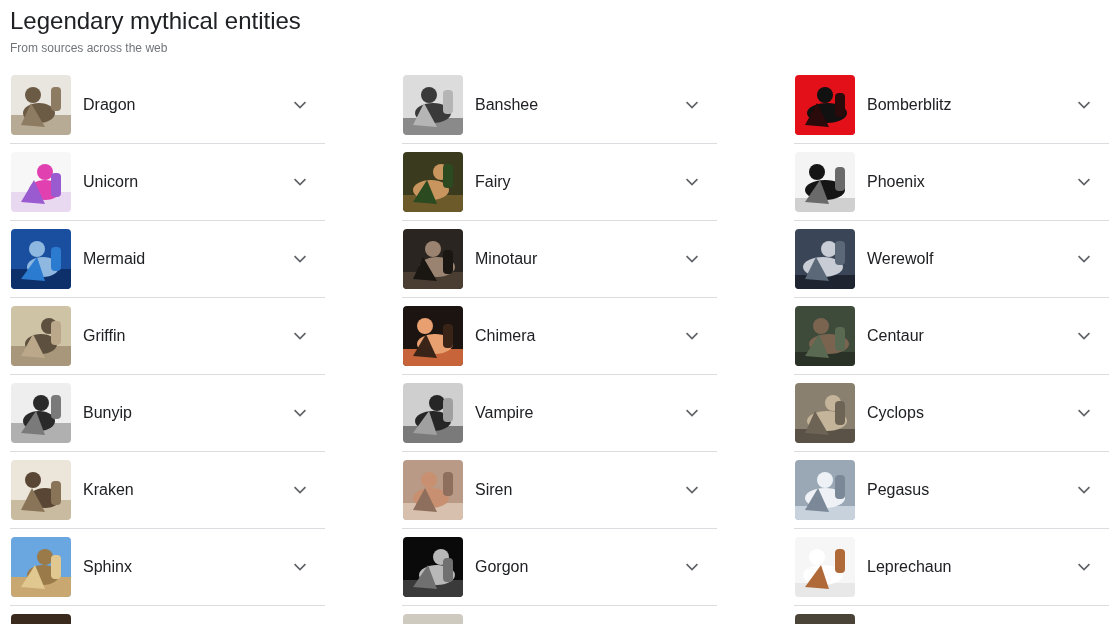  I want to click on entity-name: Mermaid, so click(186, 259).